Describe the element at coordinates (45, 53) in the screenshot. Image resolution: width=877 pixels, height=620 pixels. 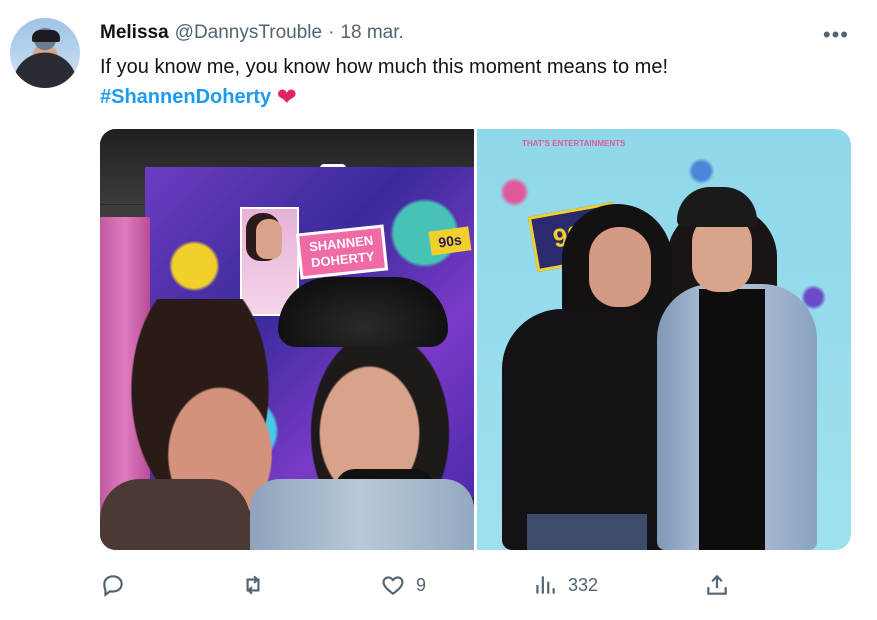
I see `avatar` at that location.